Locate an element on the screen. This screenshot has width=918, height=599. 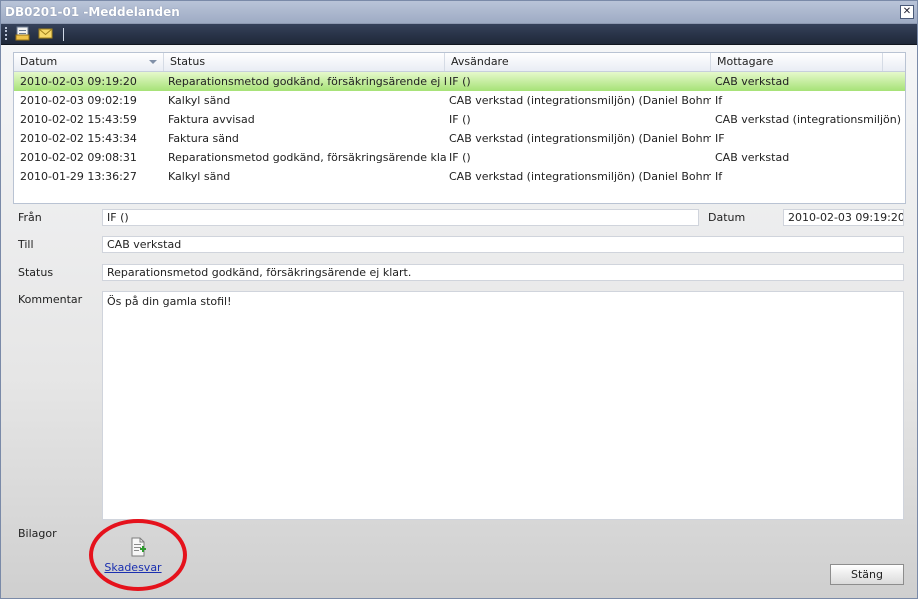
stang-button: Stäng is located at coordinates (867, 574).